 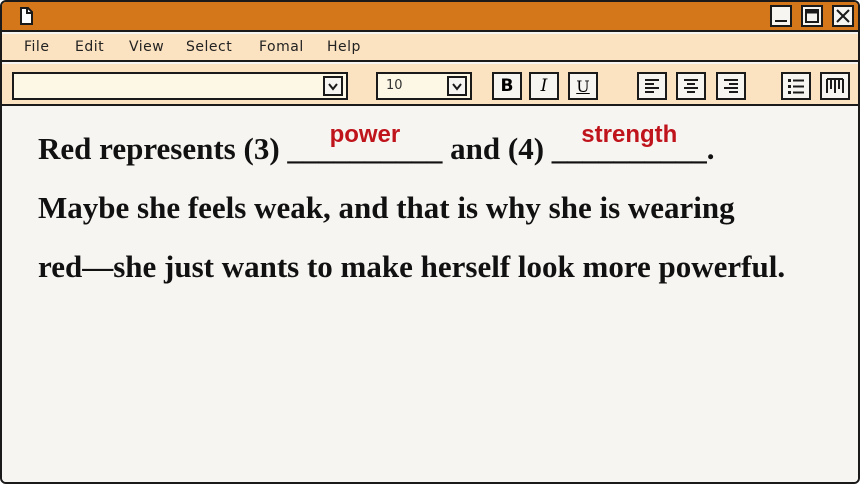 What do you see at coordinates (781, 16) in the screenshot?
I see `minimize-button` at bounding box center [781, 16].